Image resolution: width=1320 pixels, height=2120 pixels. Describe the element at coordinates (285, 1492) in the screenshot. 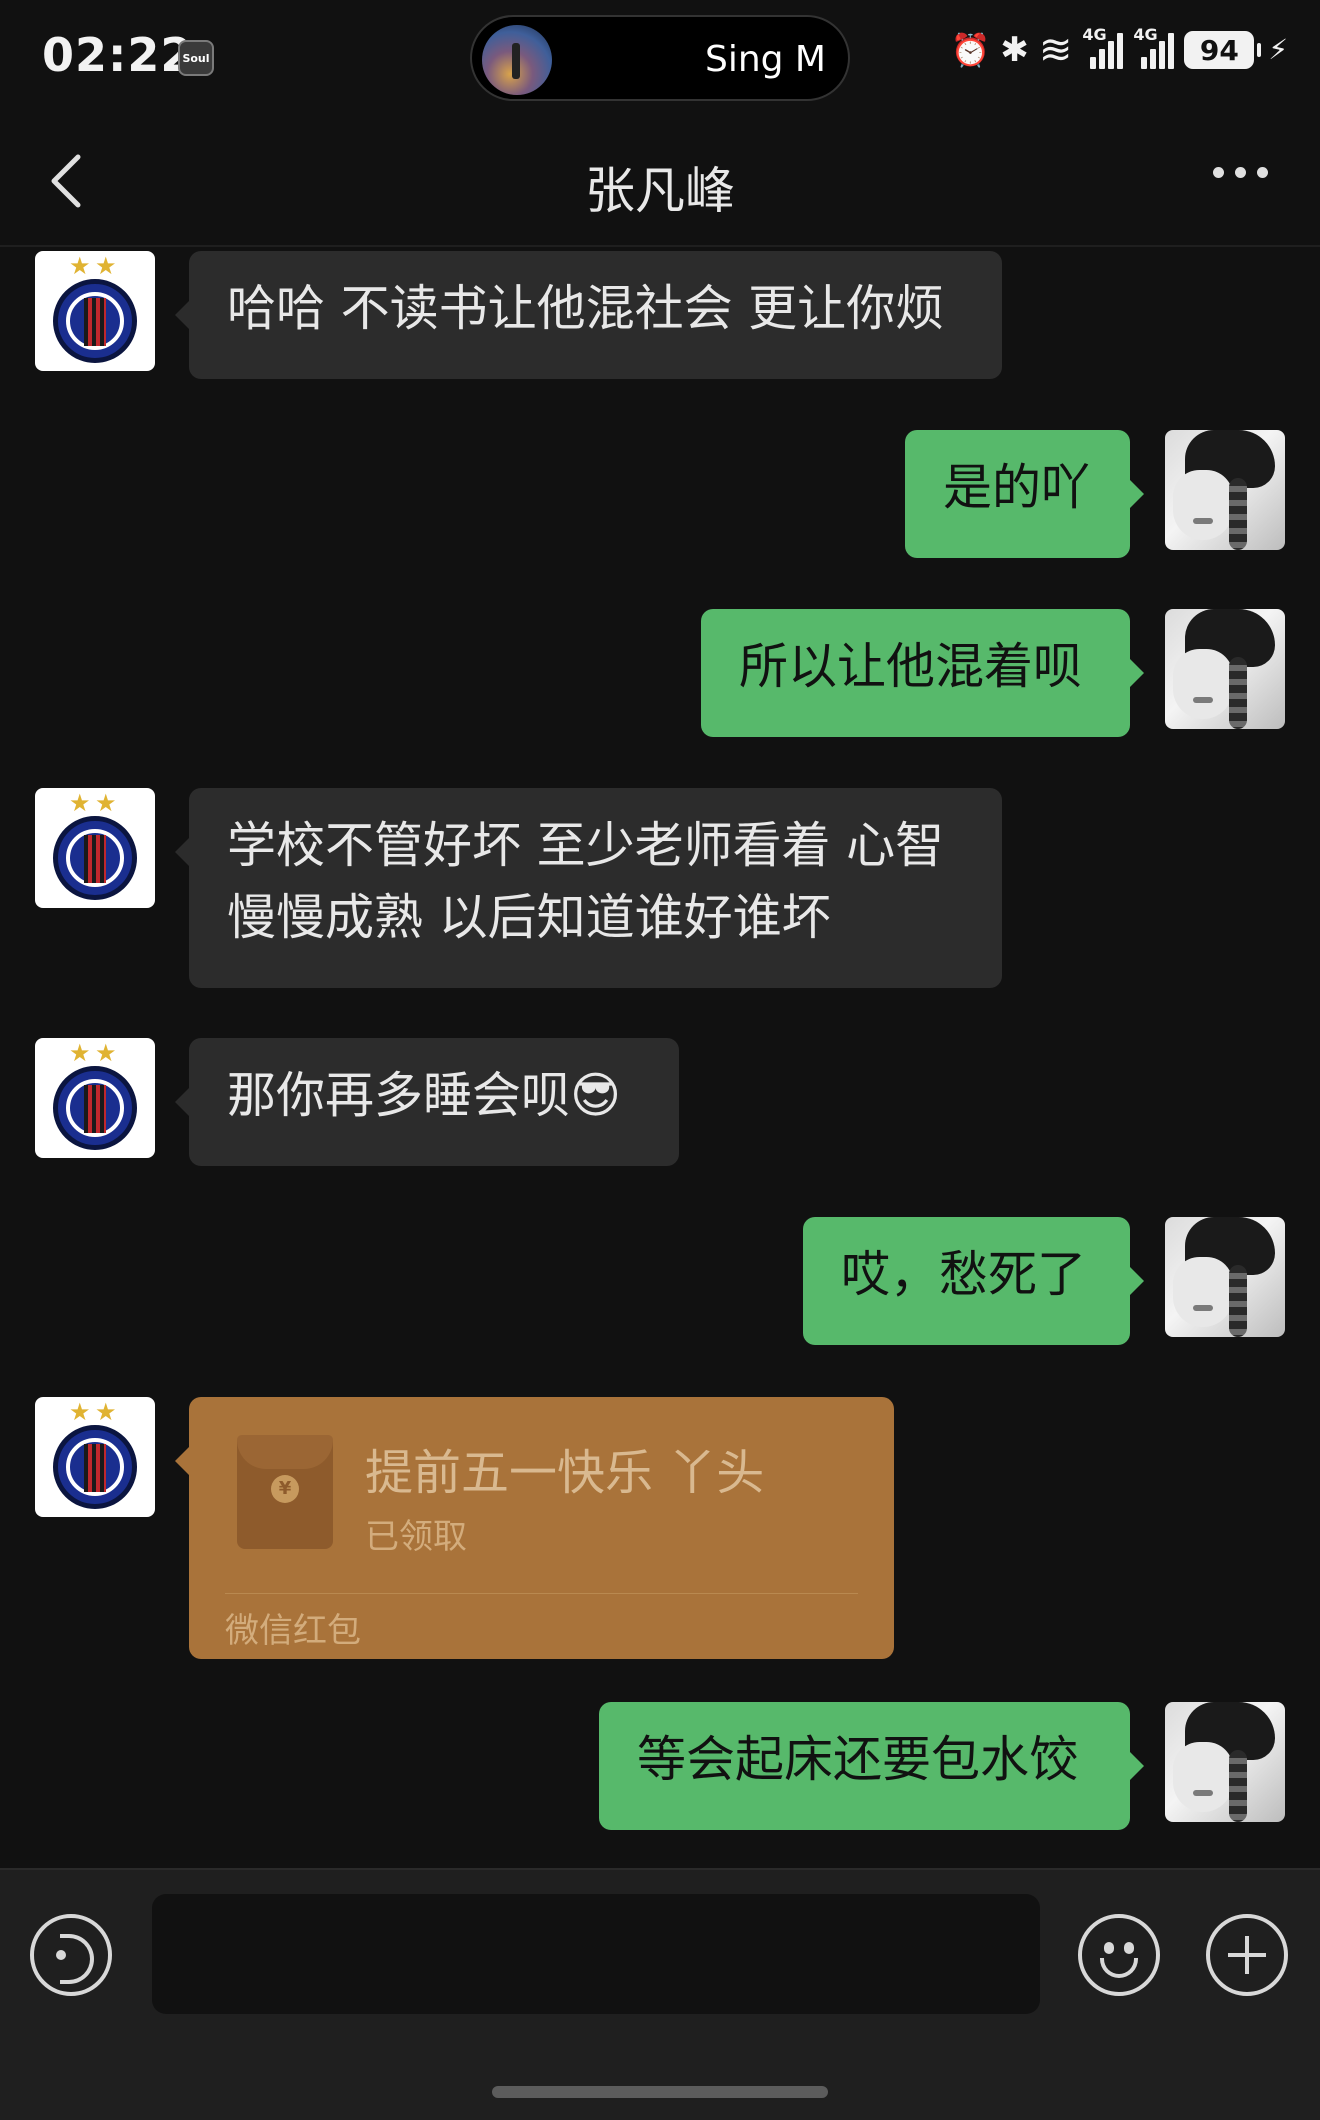

I see `red-packet-icon: ¥` at that location.